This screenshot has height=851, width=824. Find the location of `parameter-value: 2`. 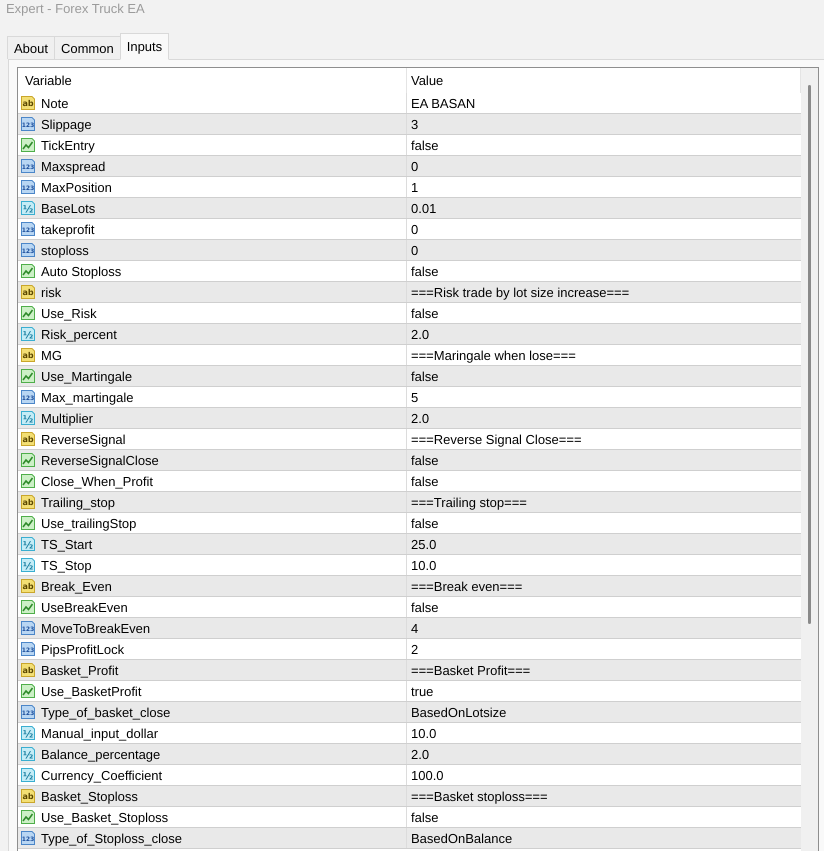

parameter-value: 2 is located at coordinates (414, 649).